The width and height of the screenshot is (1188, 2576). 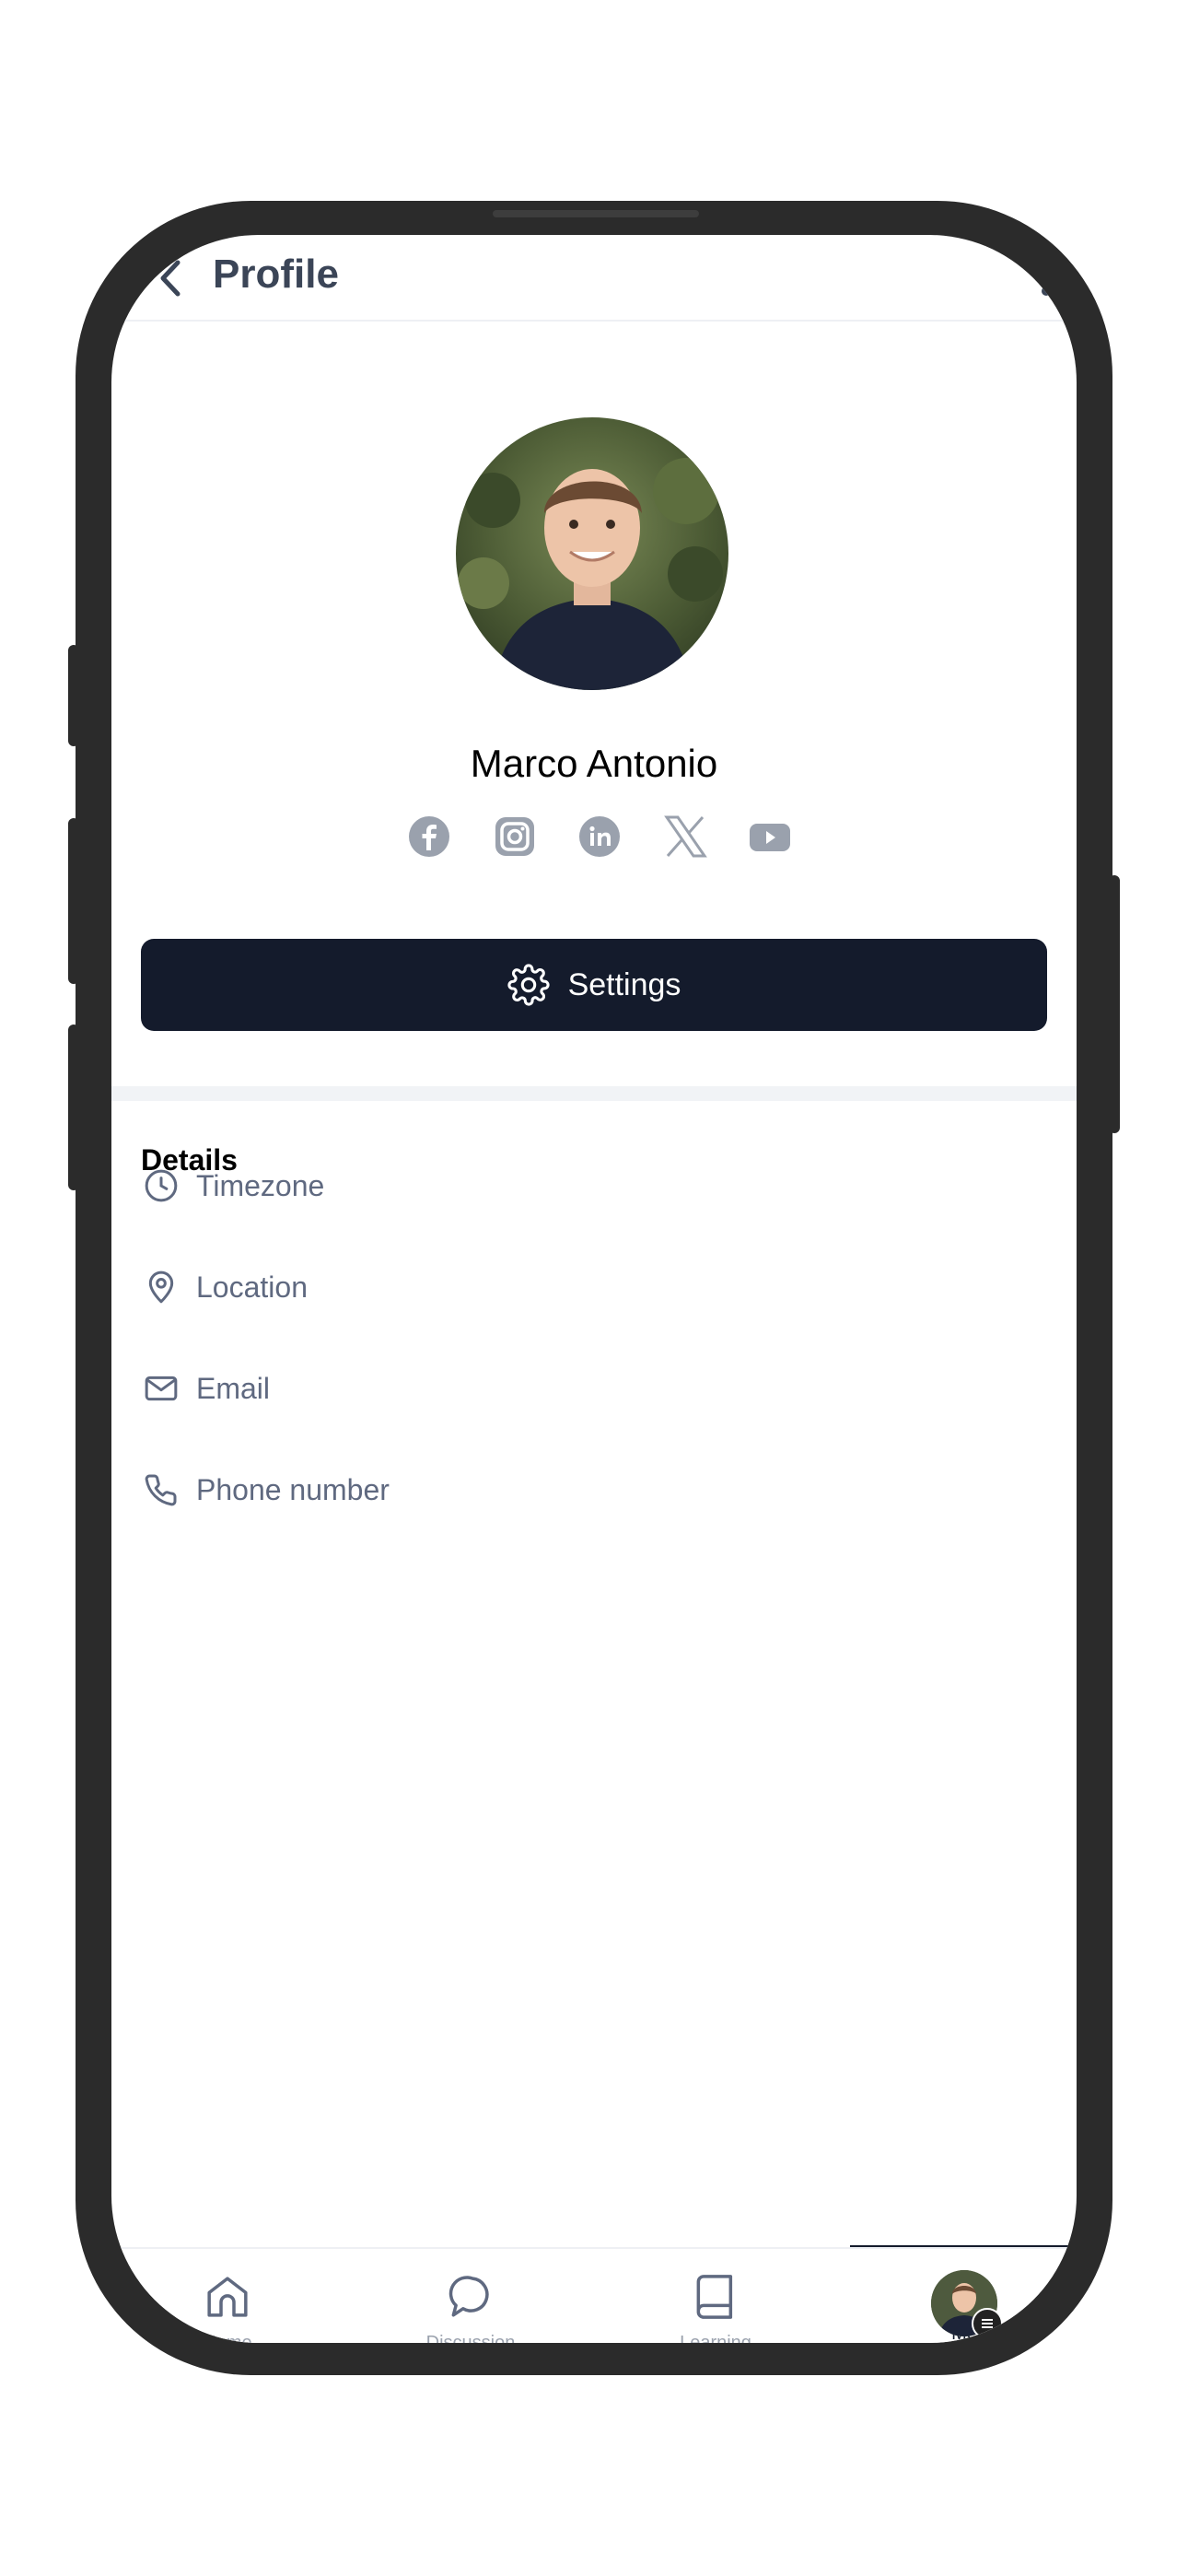 What do you see at coordinates (596, 213) in the screenshot?
I see `speaker-grille` at bounding box center [596, 213].